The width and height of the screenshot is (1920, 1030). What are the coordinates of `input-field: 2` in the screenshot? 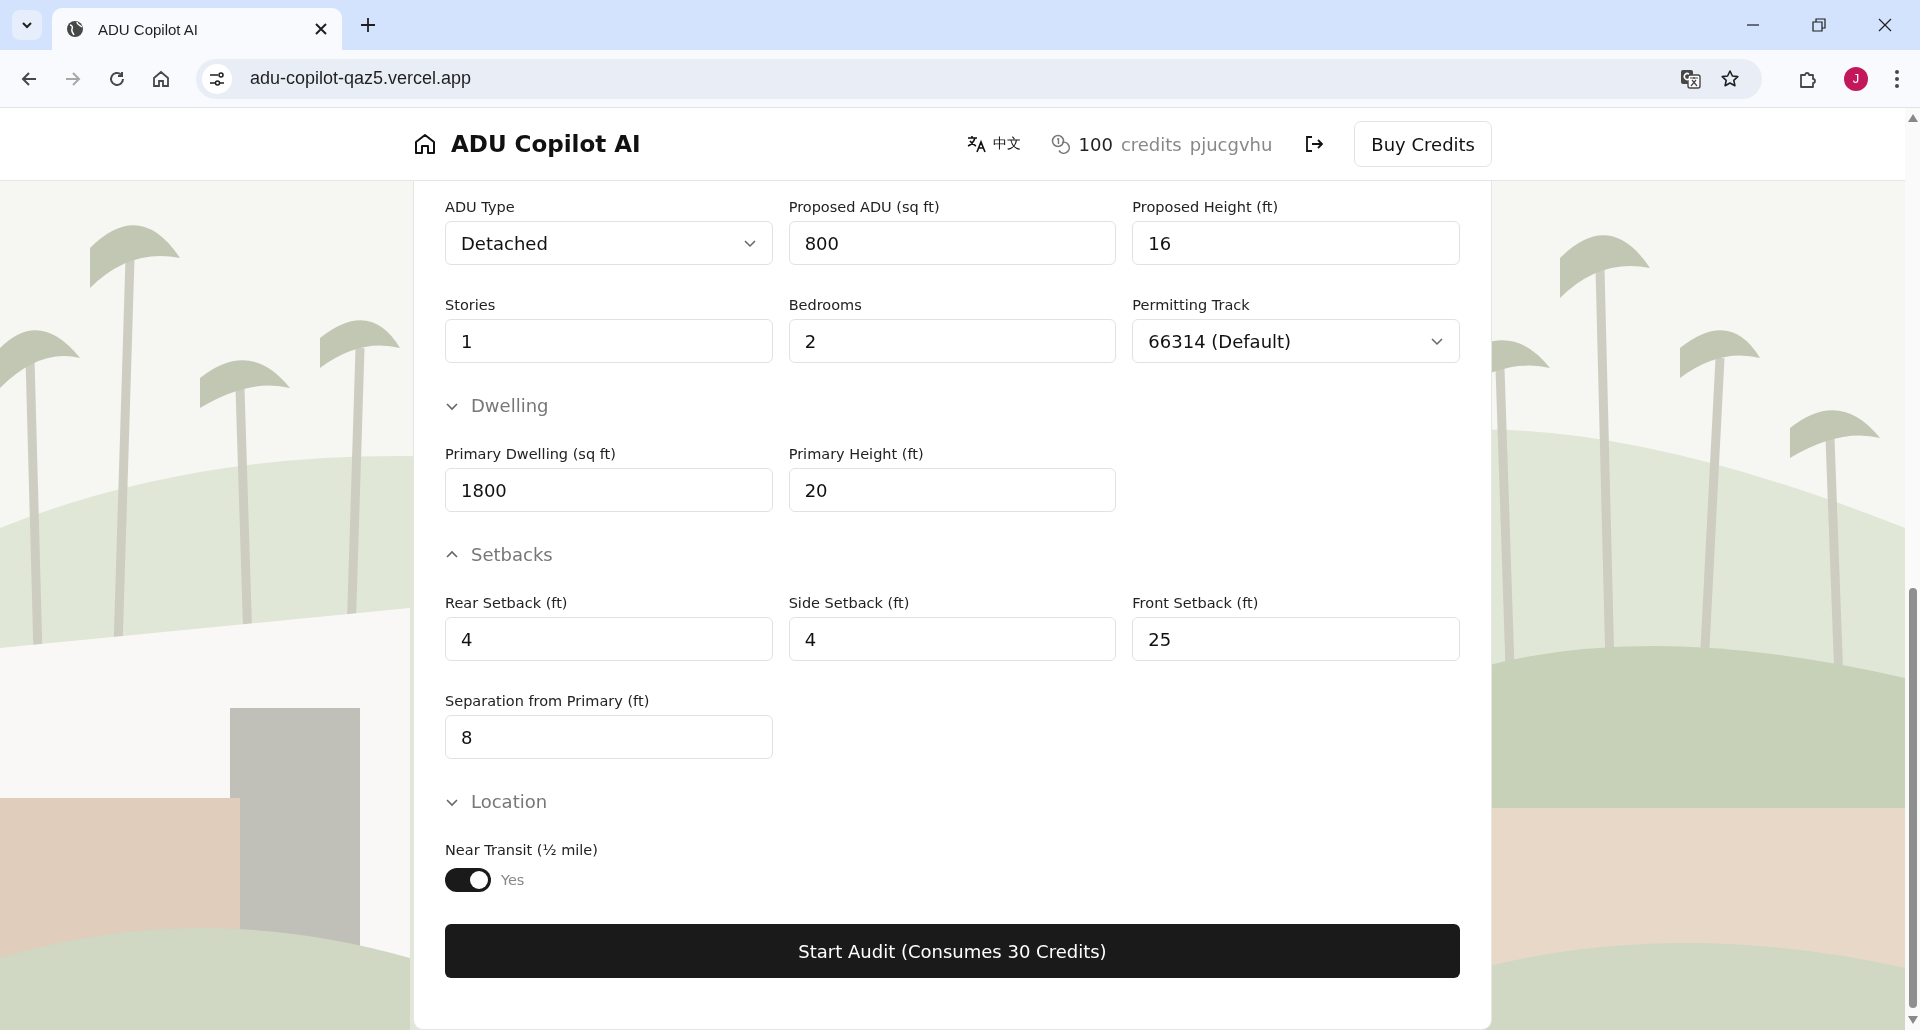 It's located at (952, 341).